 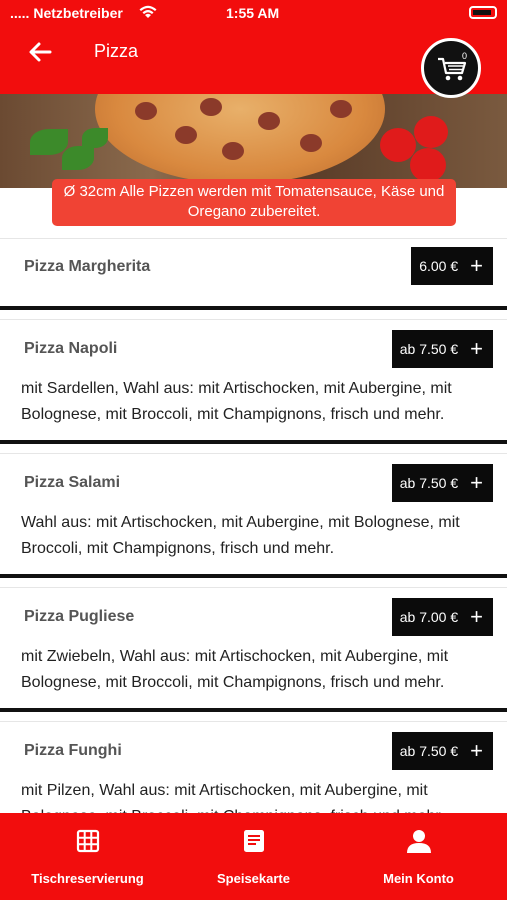 I want to click on cart-button: 0, so click(x=451, y=68).